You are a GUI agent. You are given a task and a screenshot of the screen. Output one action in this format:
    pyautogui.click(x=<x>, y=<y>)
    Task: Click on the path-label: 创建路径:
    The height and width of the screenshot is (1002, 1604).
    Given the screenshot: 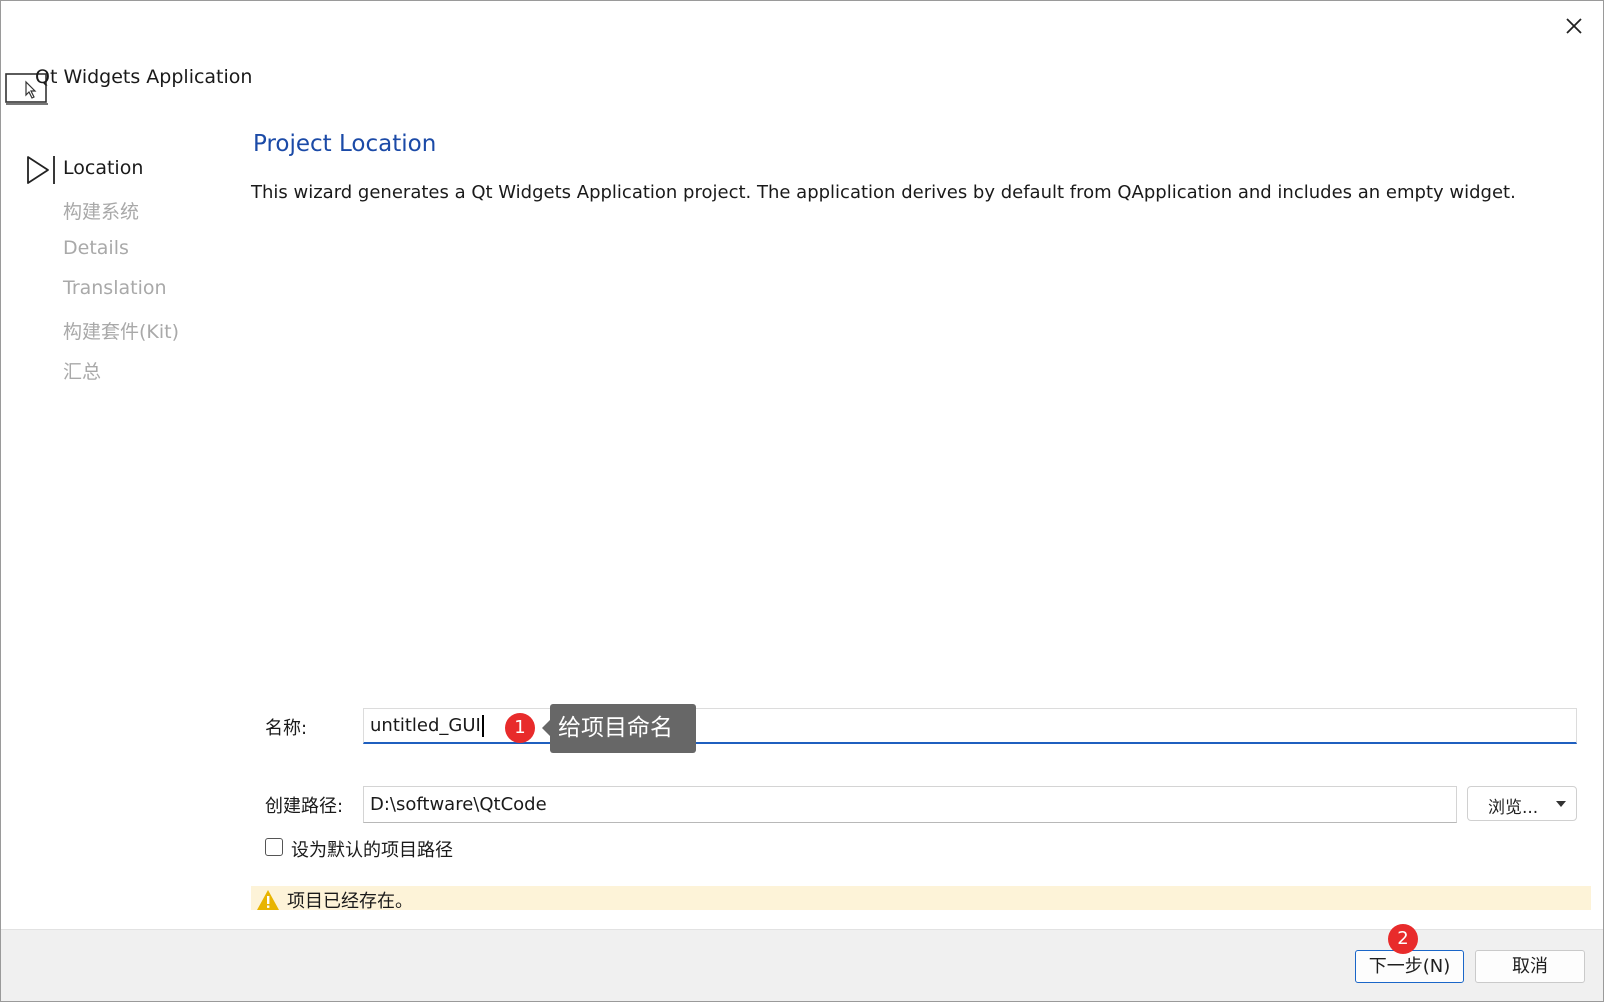 What is the action you would take?
    pyautogui.click(x=304, y=806)
    